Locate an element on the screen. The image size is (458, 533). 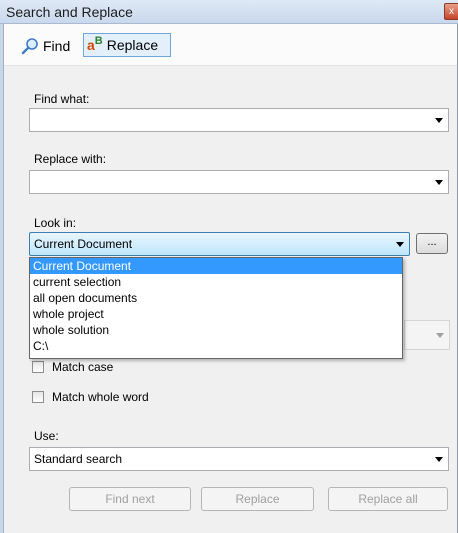
match-case-checkbox: Match case is located at coordinates (72, 367).